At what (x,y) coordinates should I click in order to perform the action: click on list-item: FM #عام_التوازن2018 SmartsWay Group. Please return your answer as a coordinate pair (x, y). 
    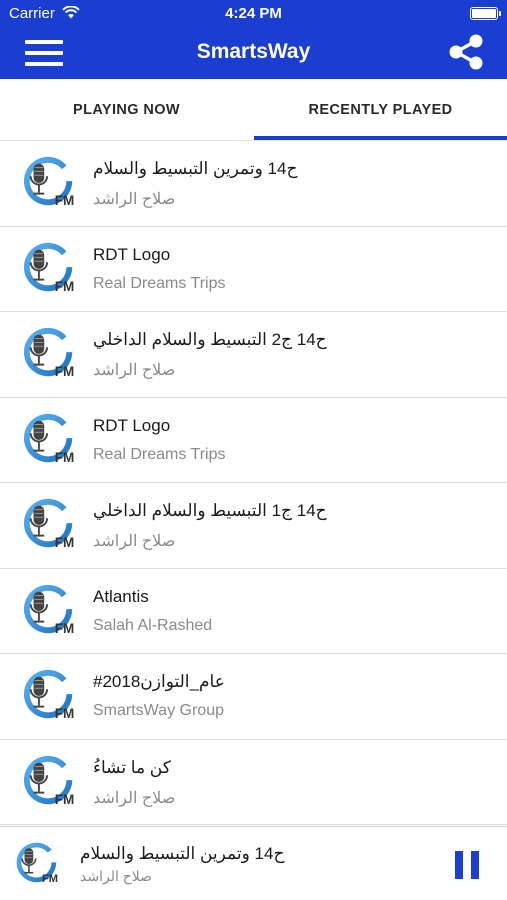
    Looking at the image, I should click on (253, 697).